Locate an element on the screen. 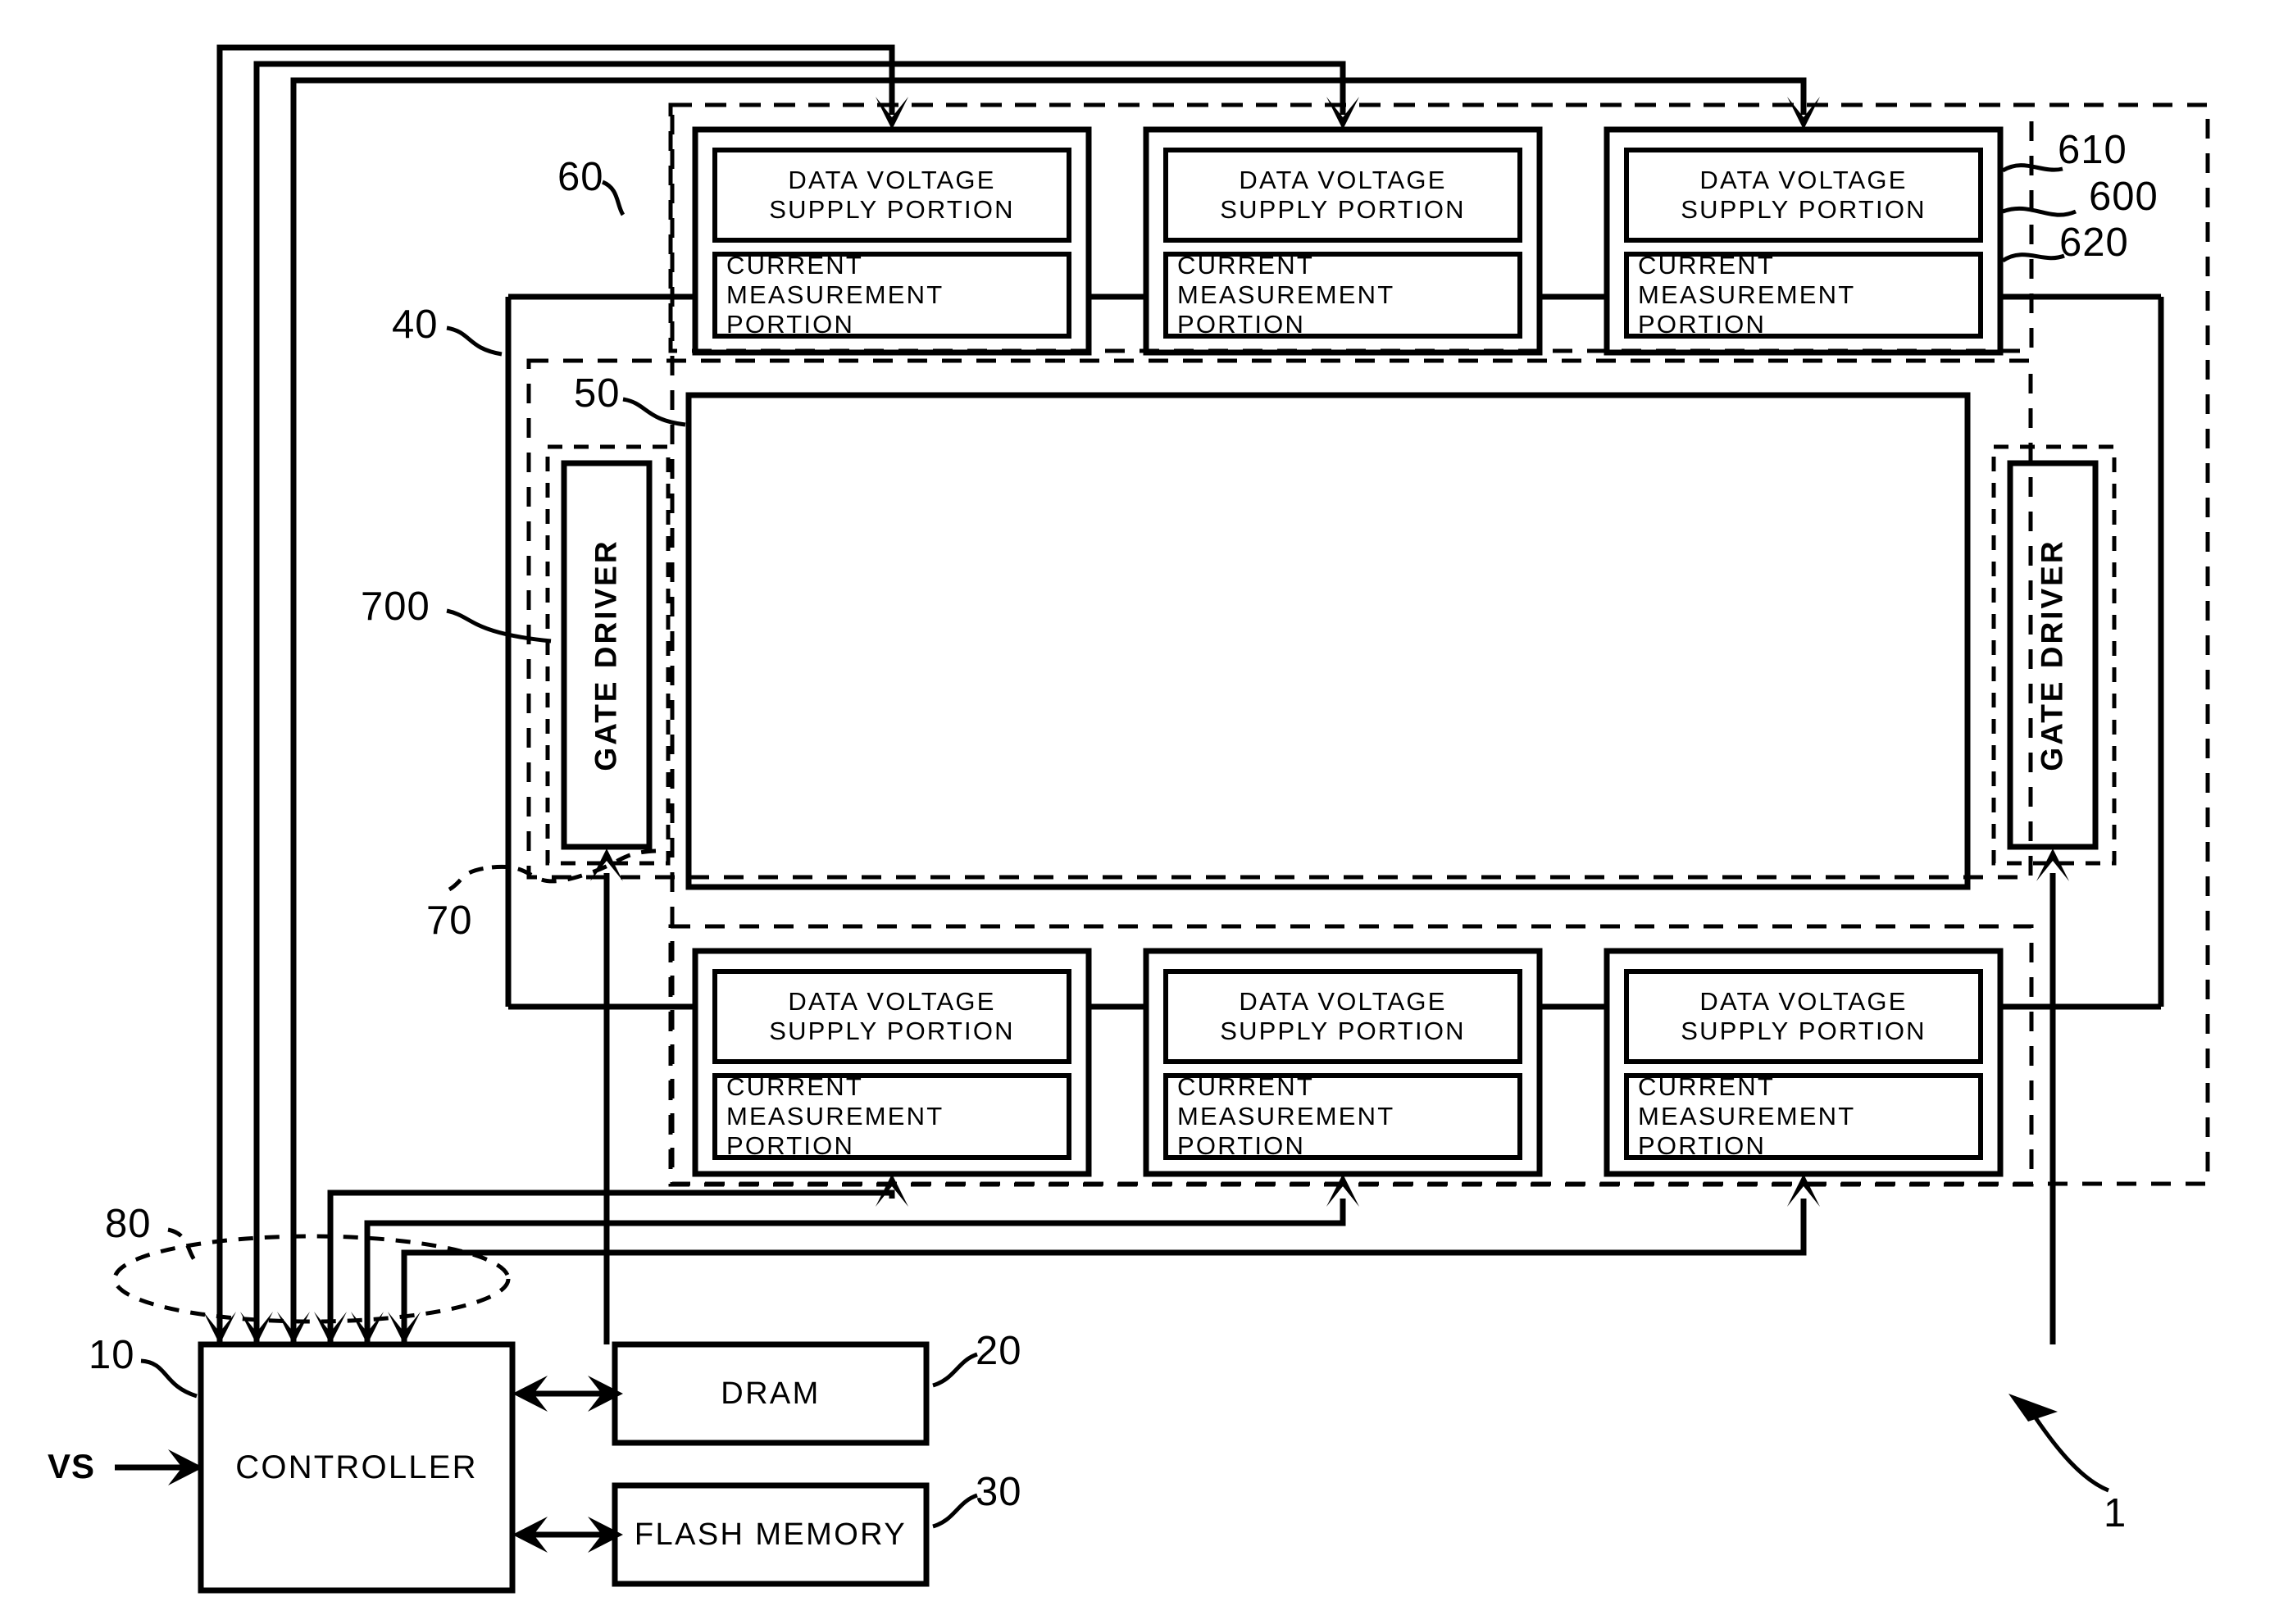 Image resolution: width=2270 pixels, height=1624 pixels. cmp-line1-bottom-0: CURRENT is located at coordinates (794, 1086).